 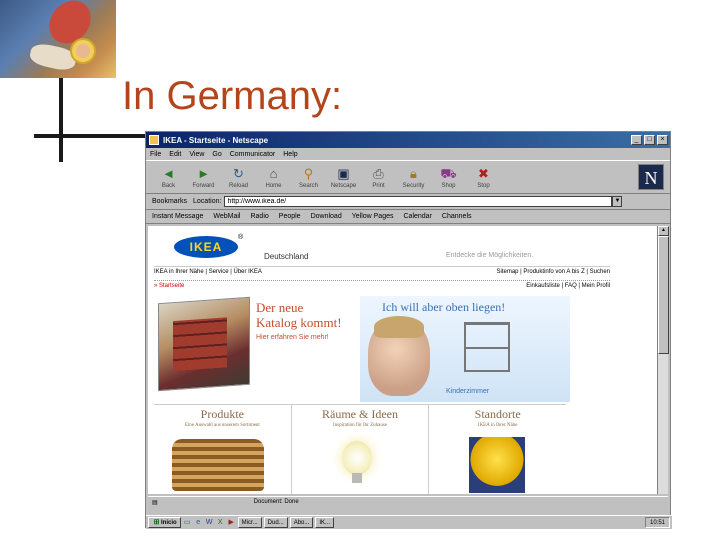 I want to click on home-button: ⌂ Home, so click(x=273, y=177).